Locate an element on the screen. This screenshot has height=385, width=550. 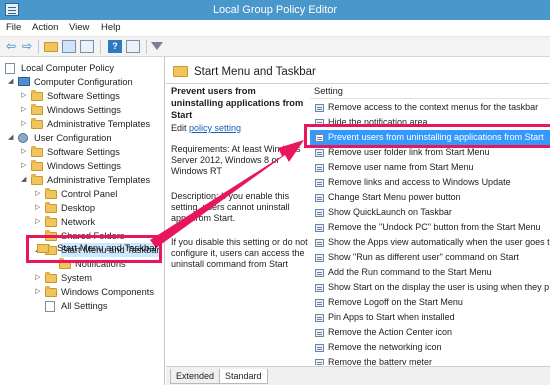
setting-row: Remove Logoff on the Start Menu is located at coordinates (430, 302).